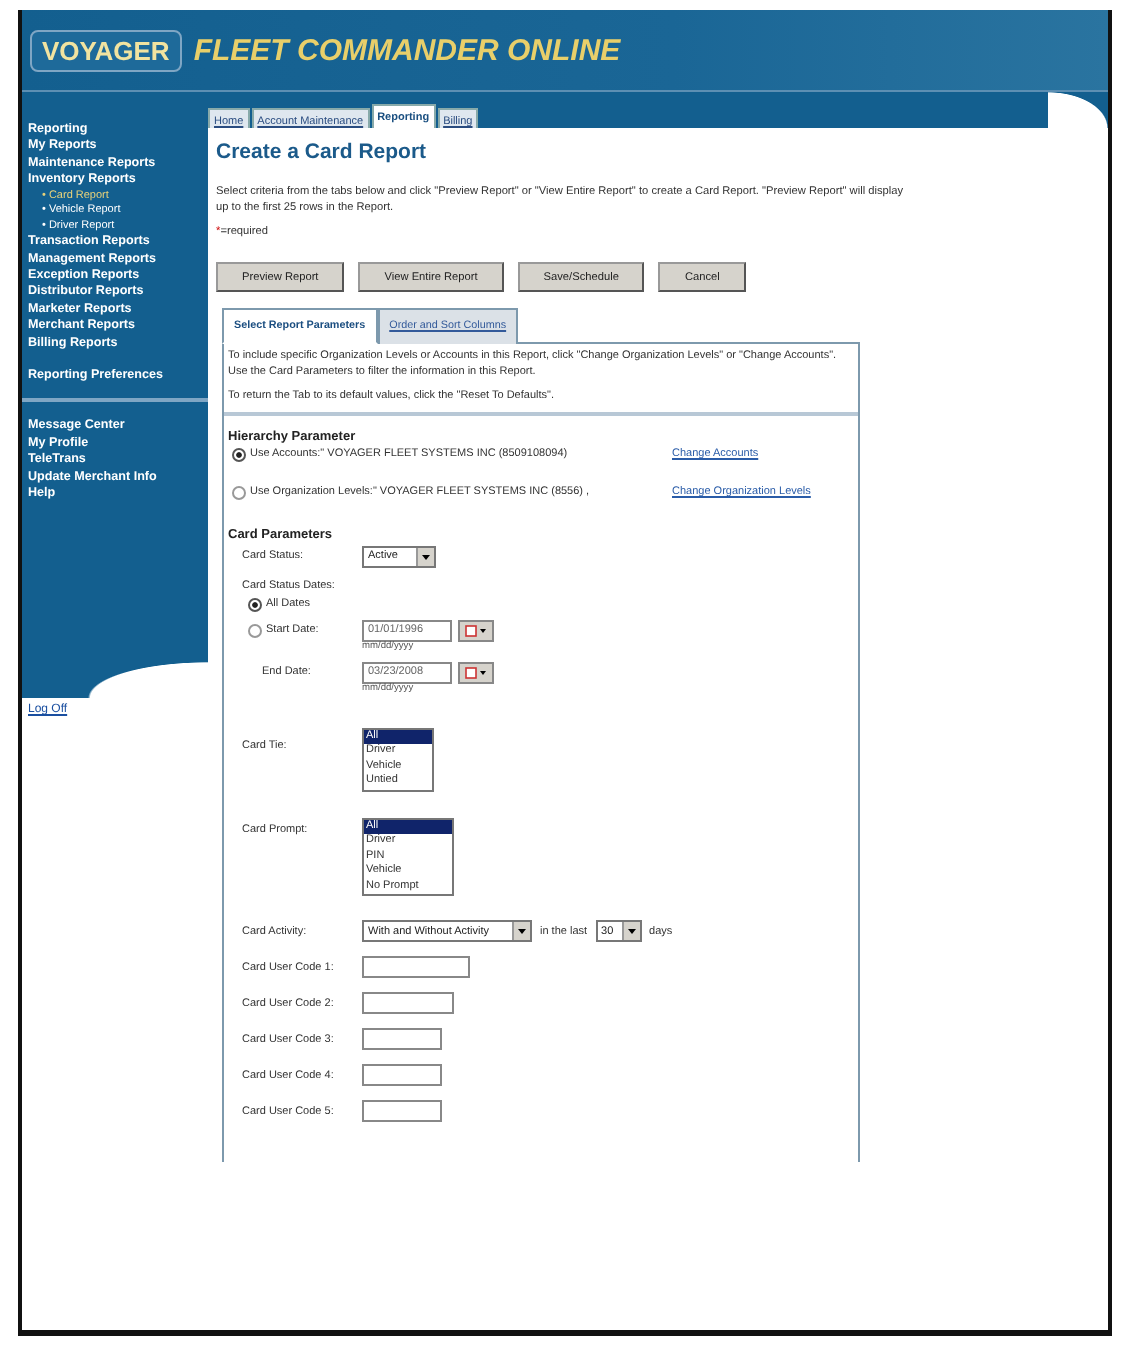 The height and width of the screenshot is (1346, 1132). What do you see at coordinates (322, 152) in the screenshot?
I see `page-title: Create a Card Report` at bounding box center [322, 152].